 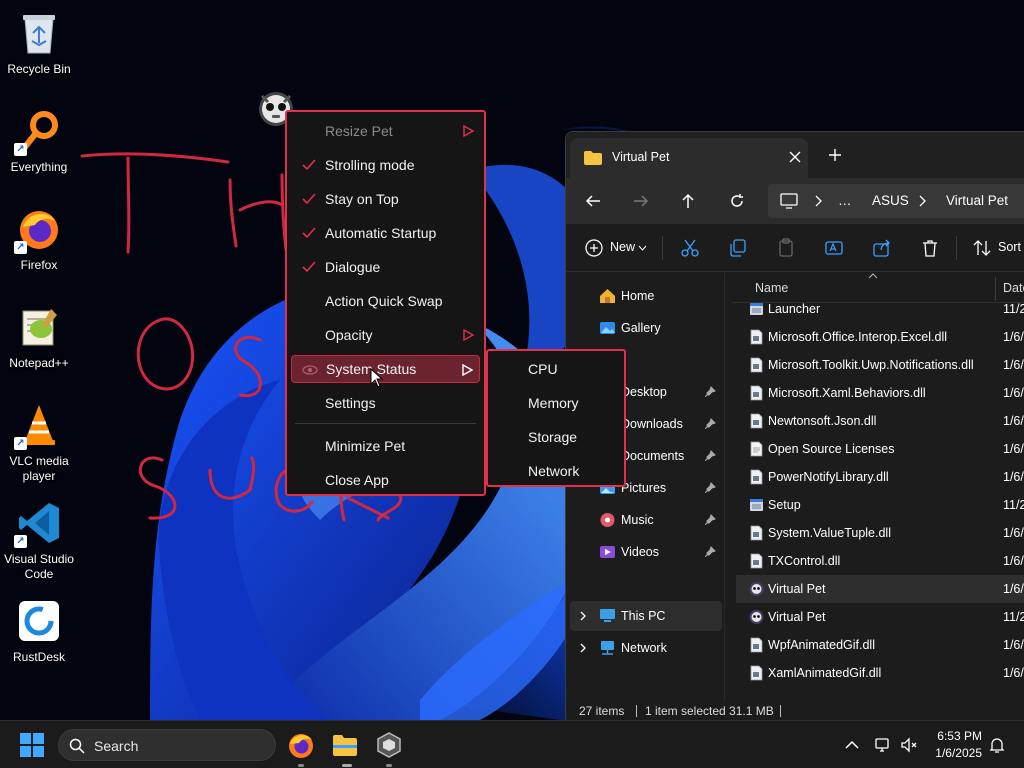 What do you see at coordinates (882, 248) in the screenshot?
I see `share-icon` at bounding box center [882, 248].